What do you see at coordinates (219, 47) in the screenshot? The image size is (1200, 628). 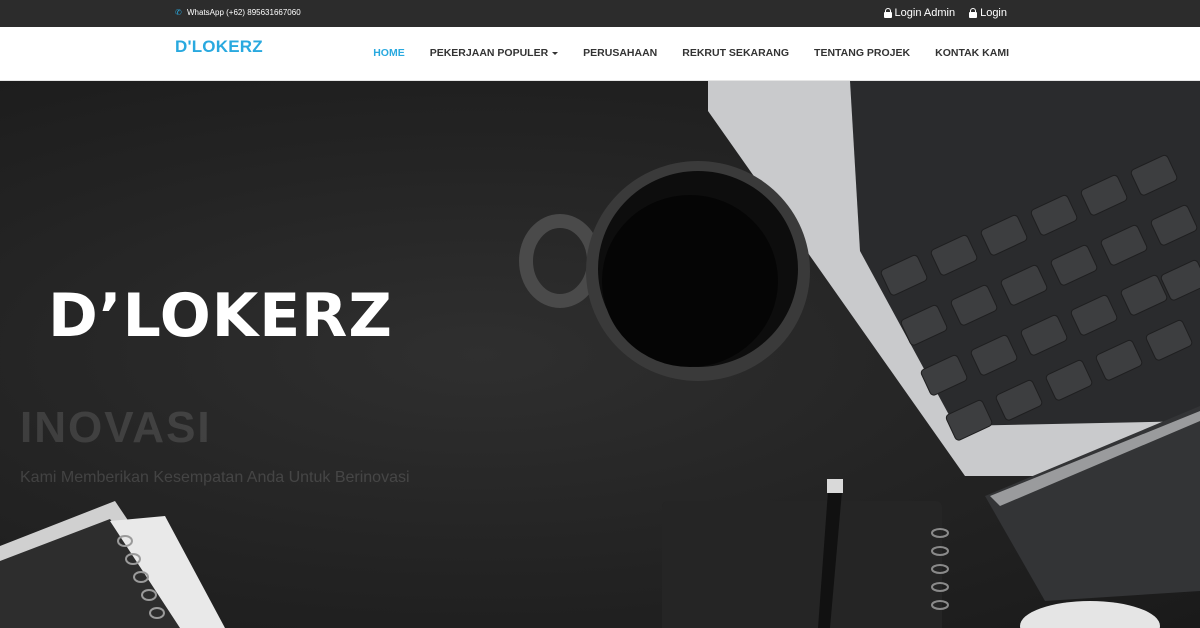 I see `brand-logo: D'LOKERZ` at bounding box center [219, 47].